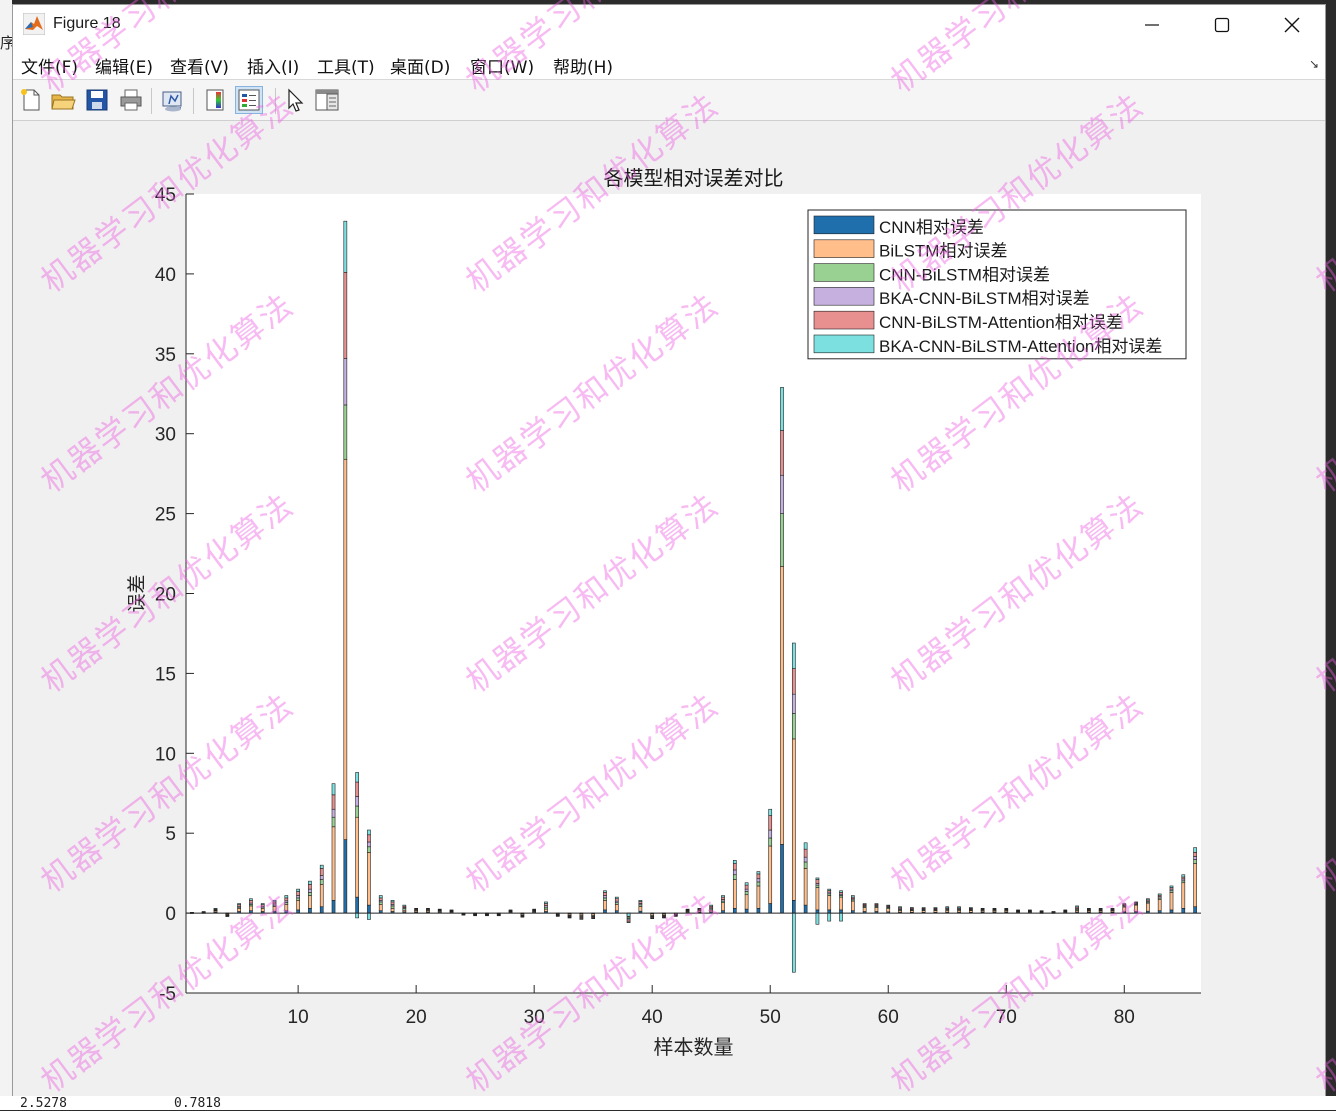 The width and height of the screenshot is (1336, 1111). I want to click on save-button, so click(97, 100).